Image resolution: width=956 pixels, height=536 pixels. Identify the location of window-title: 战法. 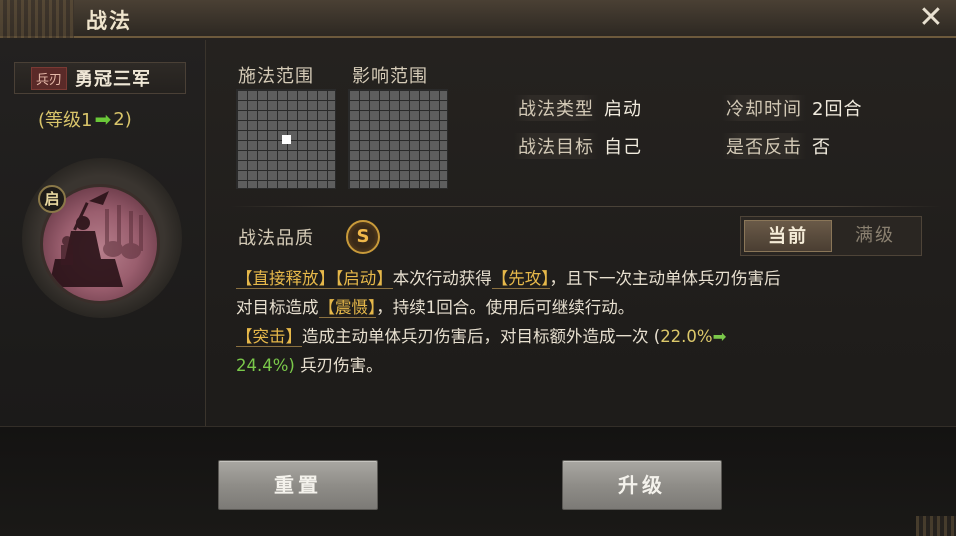
(109, 21).